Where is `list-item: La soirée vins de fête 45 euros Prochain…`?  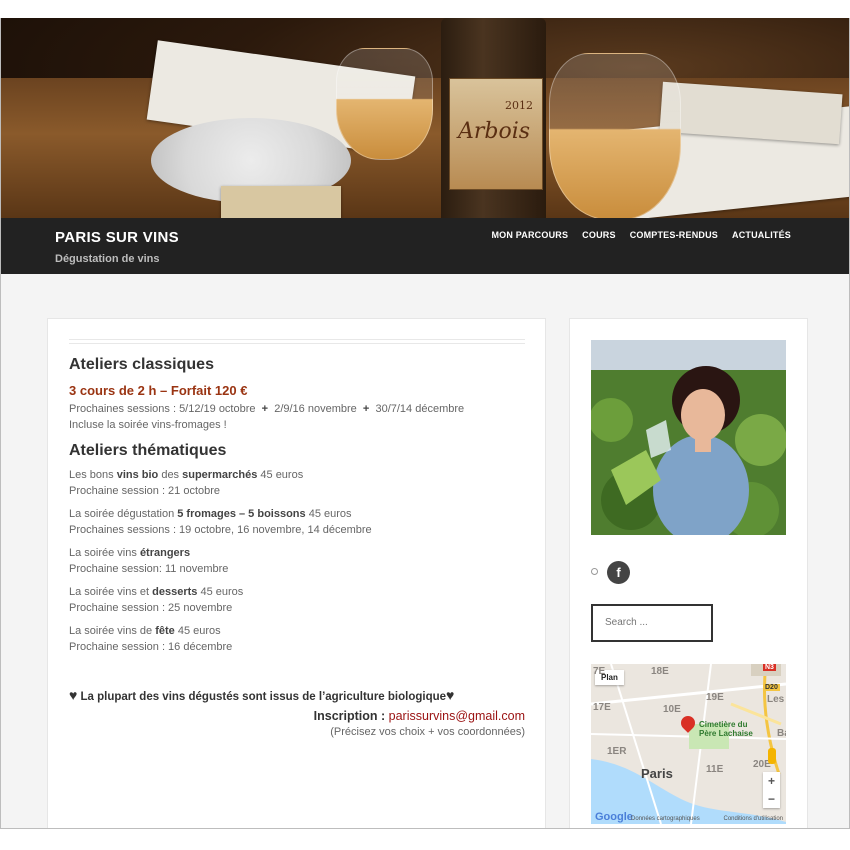 list-item: La soirée vins de fête 45 euros Prochain… is located at coordinates (297, 639).